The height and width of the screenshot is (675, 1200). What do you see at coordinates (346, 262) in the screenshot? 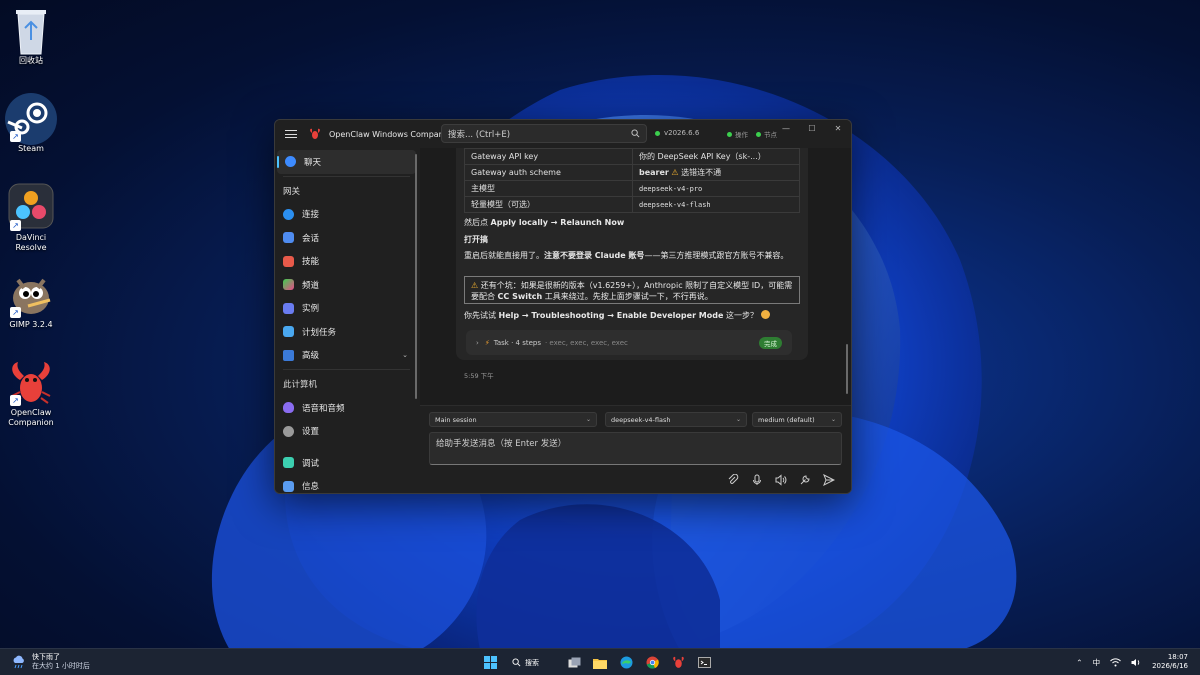
I see `sidebar-item-skills: 技能` at bounding box center [346, 262].